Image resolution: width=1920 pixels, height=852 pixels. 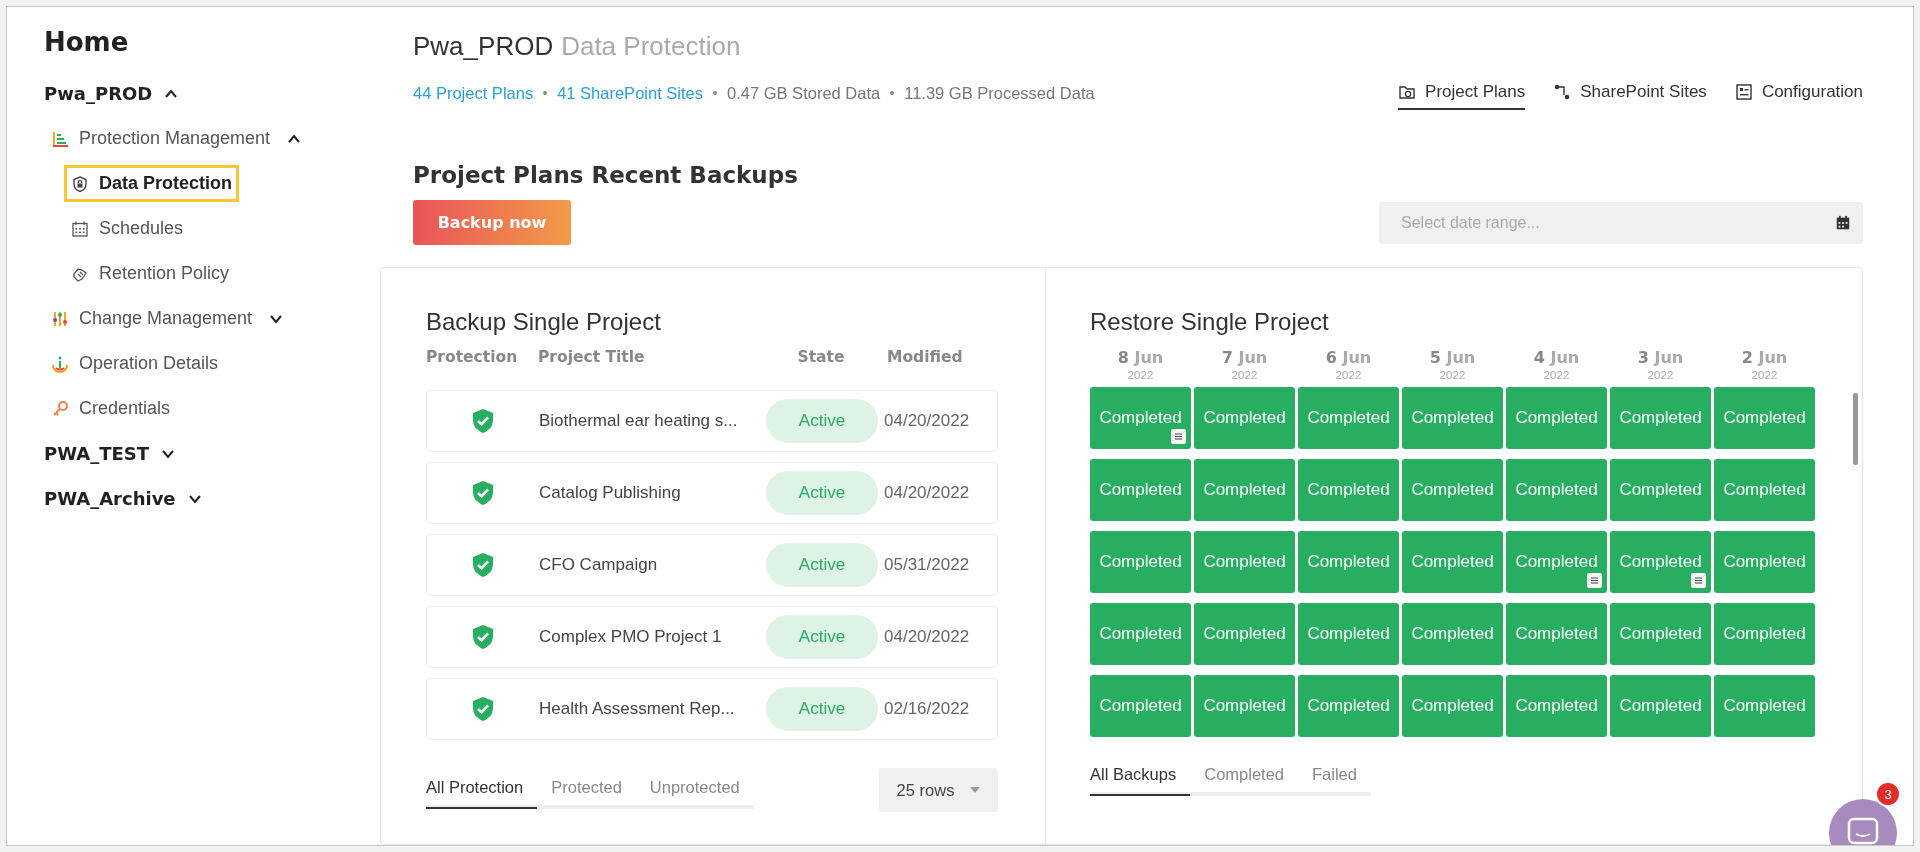 I want to click on panel-title: Backup Single Project, so click(x=543, y=322).